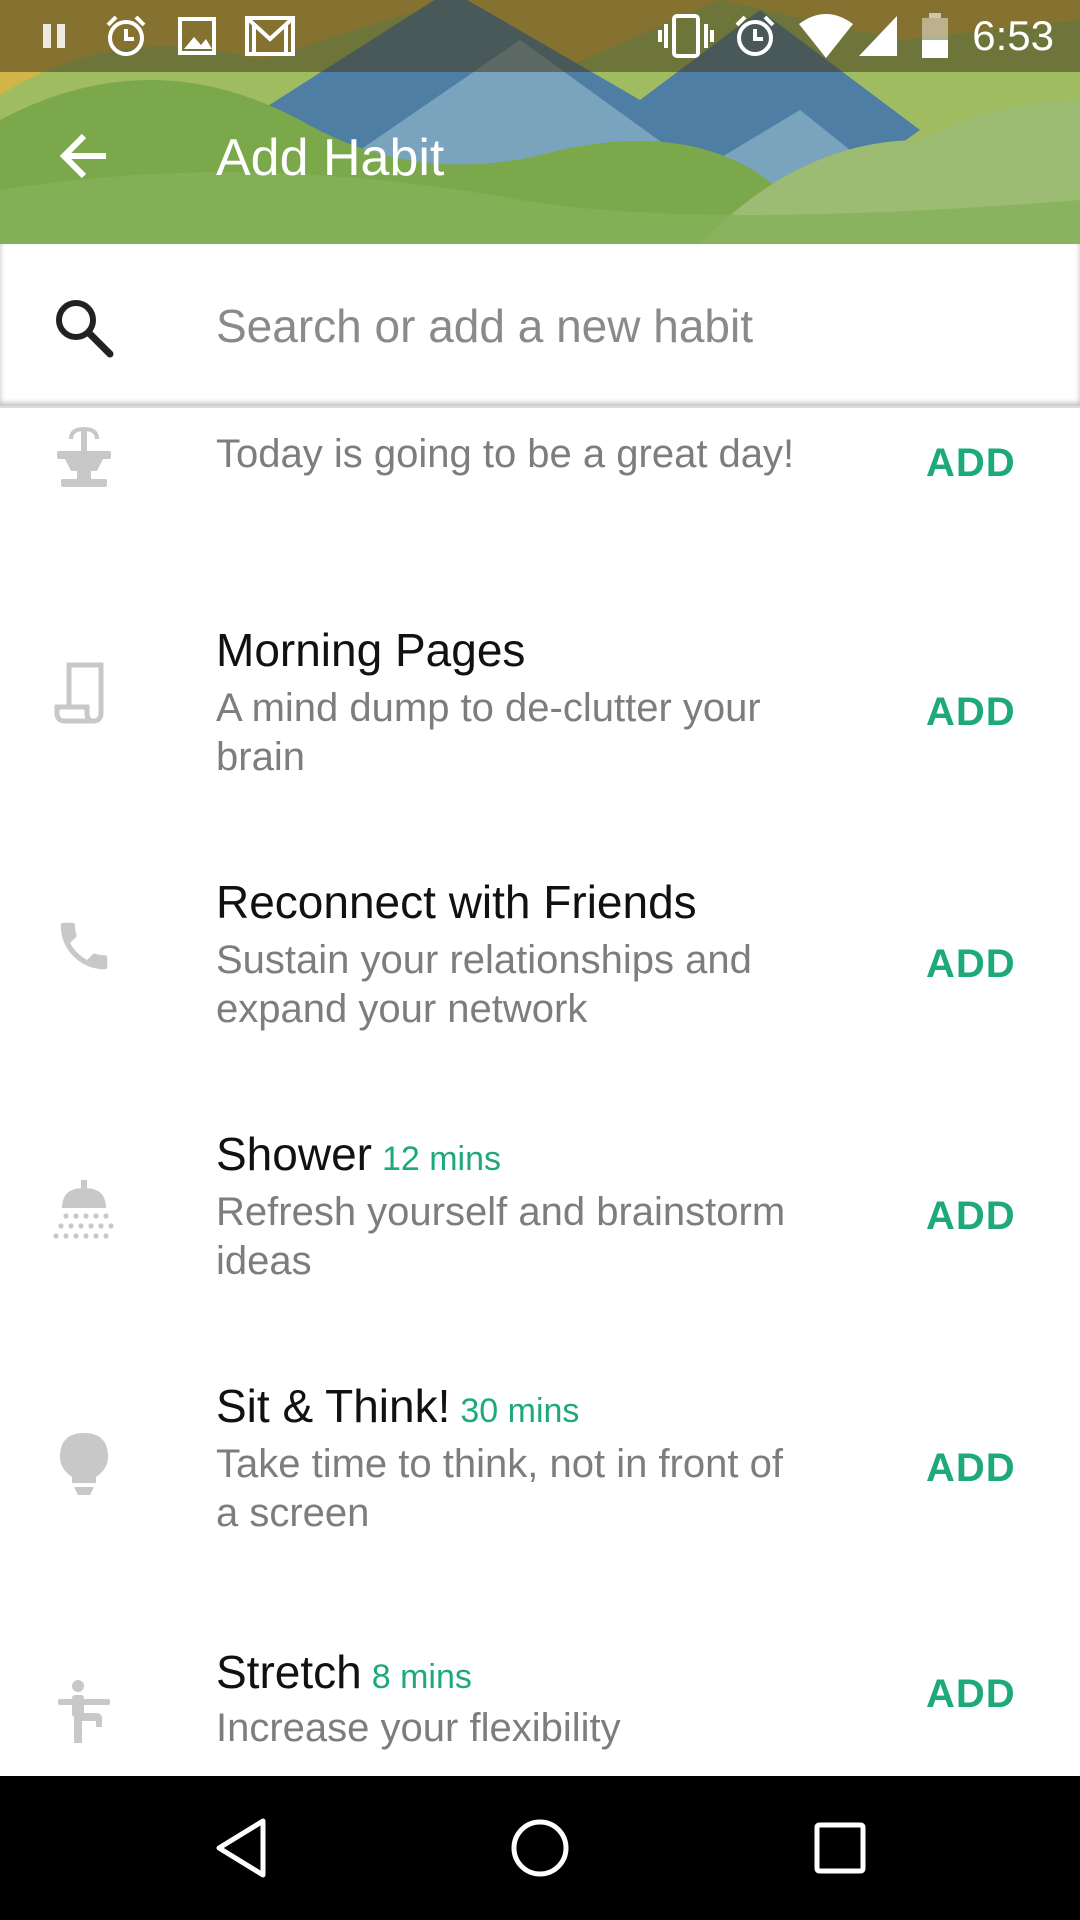 The width and height of the screenshot is (1080, 1920). I want to click on search-input, so click(616, 326).